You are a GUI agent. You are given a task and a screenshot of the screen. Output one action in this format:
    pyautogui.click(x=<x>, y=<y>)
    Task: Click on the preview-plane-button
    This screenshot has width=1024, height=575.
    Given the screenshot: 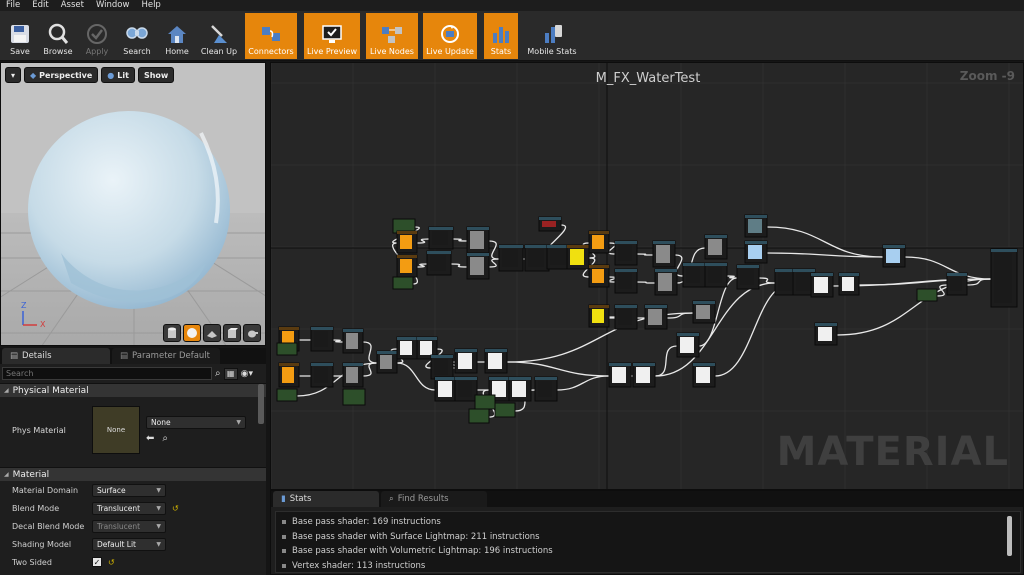 What is the action you would take?
    pyautogui.click(x=212, y=333)
    